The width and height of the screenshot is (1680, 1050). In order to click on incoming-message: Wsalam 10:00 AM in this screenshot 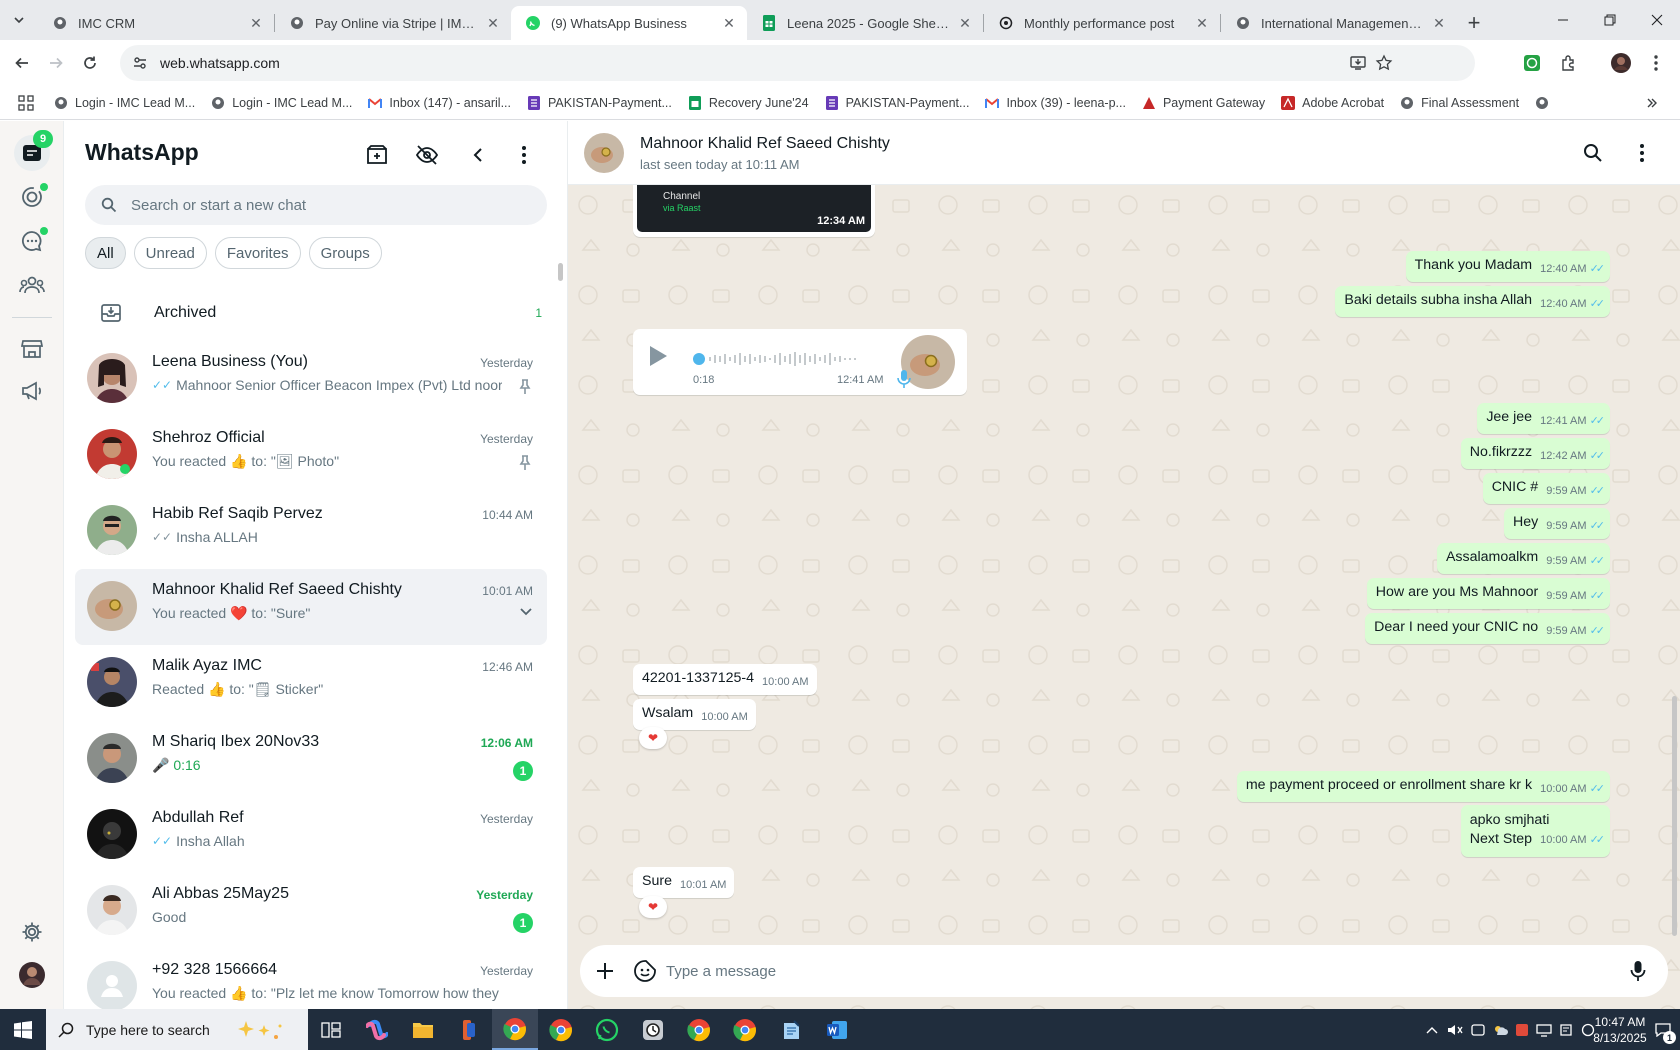, I will do `click(694, 714)`.